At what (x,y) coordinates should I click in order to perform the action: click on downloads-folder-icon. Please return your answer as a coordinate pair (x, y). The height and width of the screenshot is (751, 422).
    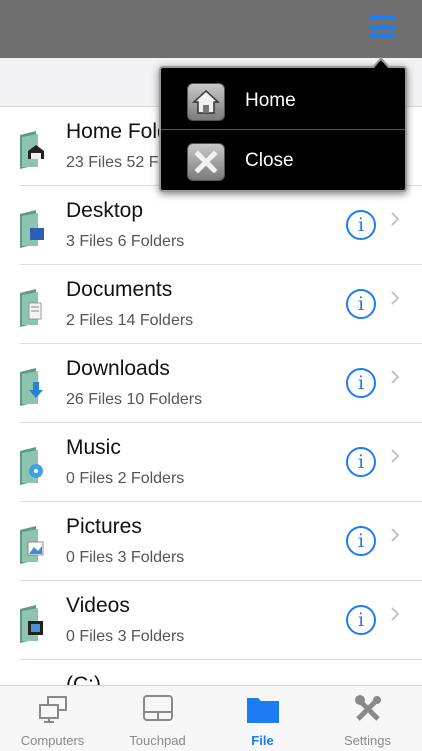
    Looking at the image, I should click on (31, 387).